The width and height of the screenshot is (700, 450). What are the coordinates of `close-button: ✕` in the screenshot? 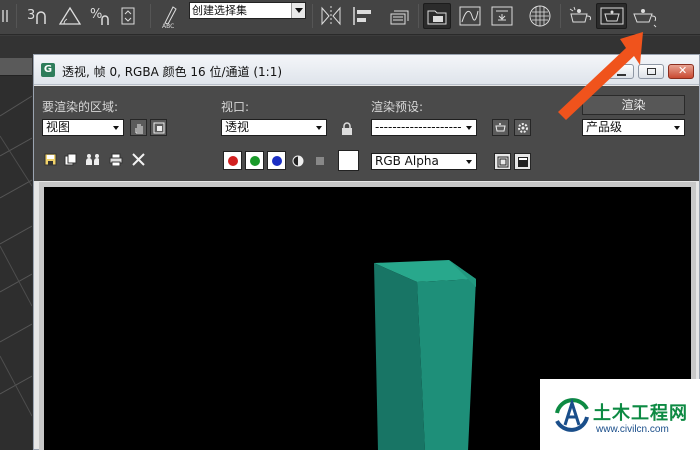 It's located at (681, 71).